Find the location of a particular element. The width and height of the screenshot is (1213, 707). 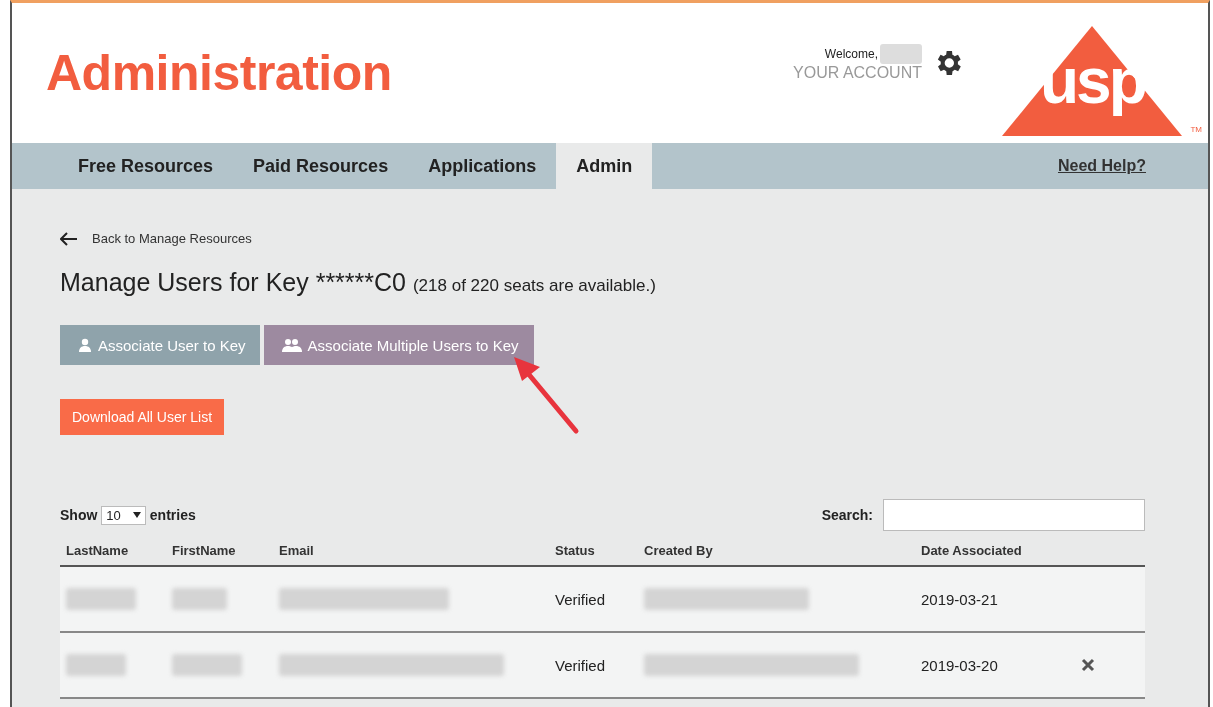

page-size-select: 10 is located at coordinates (123, 515).